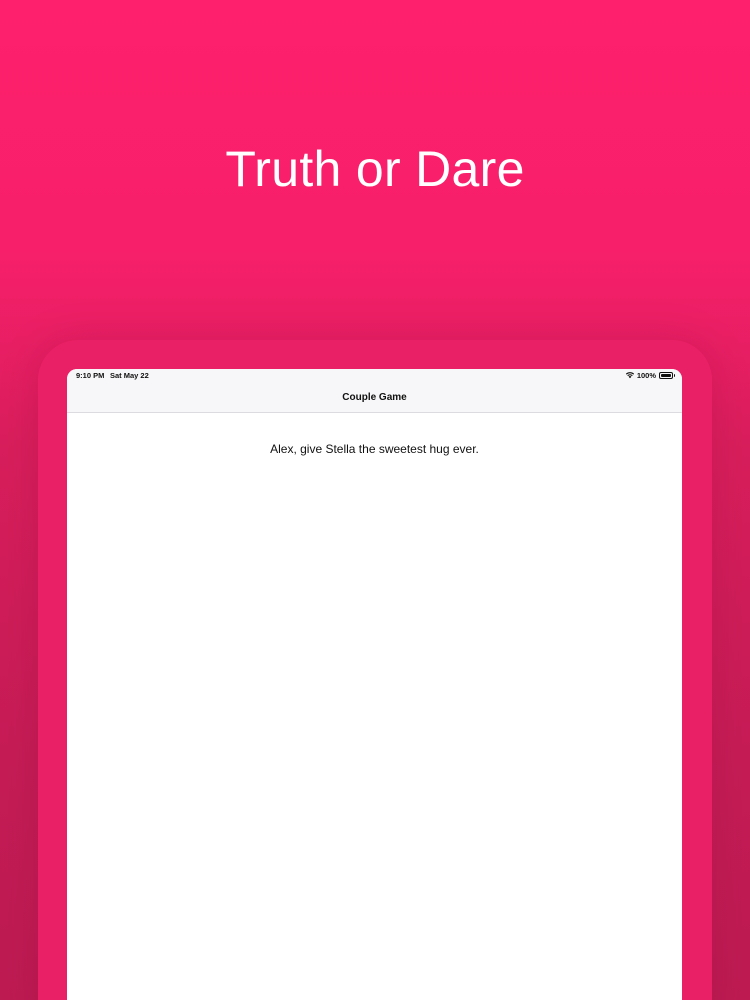 The width and height of the screenshot is (750, 1000). What do you see at coordinates (667, 375) in the screenshot?
I see `battery-icon` at bounding box center [667, 375].